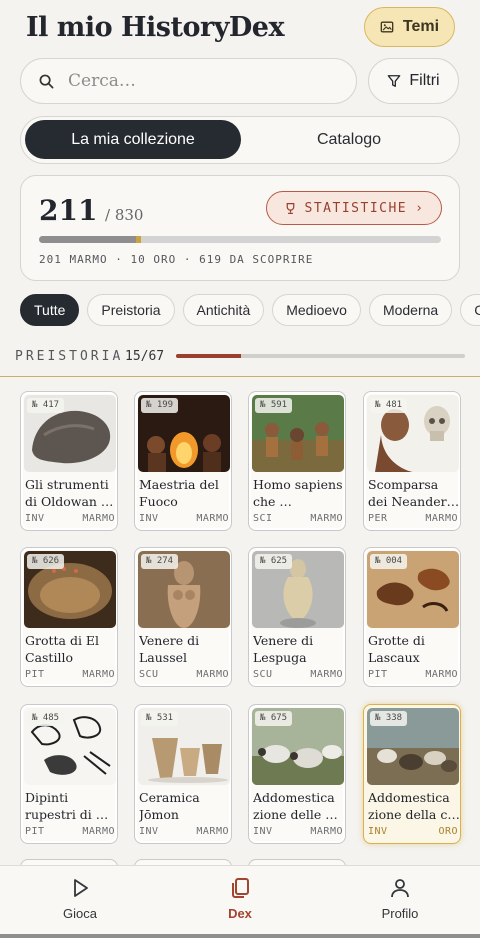  I want to click on card-number: № 481, so click(389, 405).